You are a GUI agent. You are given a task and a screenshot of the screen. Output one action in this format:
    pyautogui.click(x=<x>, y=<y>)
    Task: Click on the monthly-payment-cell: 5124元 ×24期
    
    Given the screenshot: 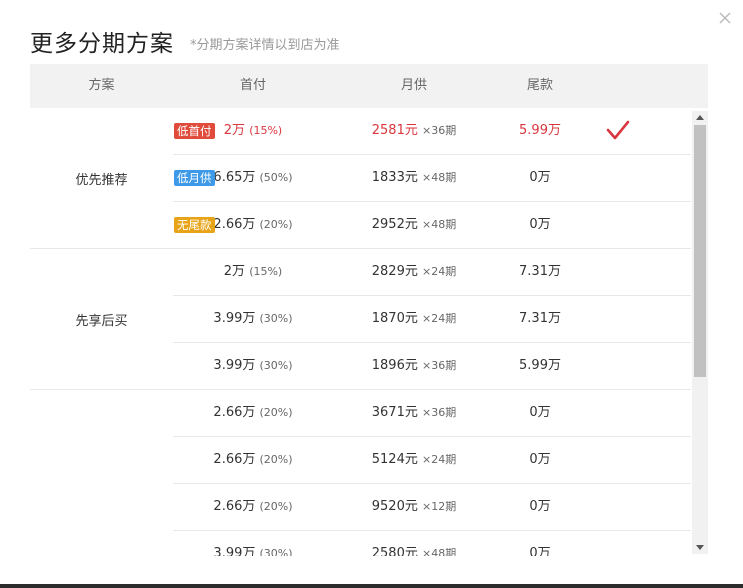 What is the action you would take?
    pyautogui.click(x=414, y=460)
    